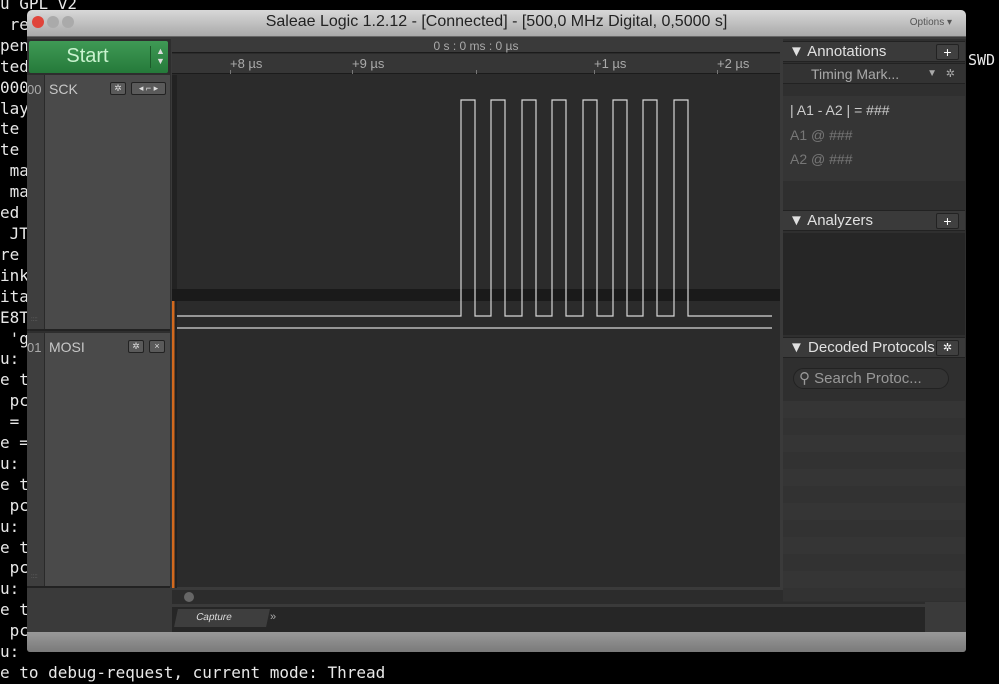 This screenshot has width=999, height=684. I want to click on options-menu: Options ▾, so click(931, 22).